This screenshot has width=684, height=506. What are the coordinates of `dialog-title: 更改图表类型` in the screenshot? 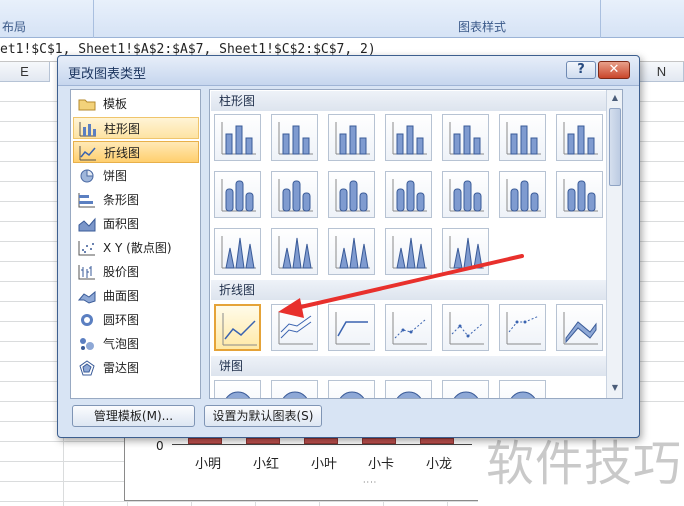 It's located at (107, 74).